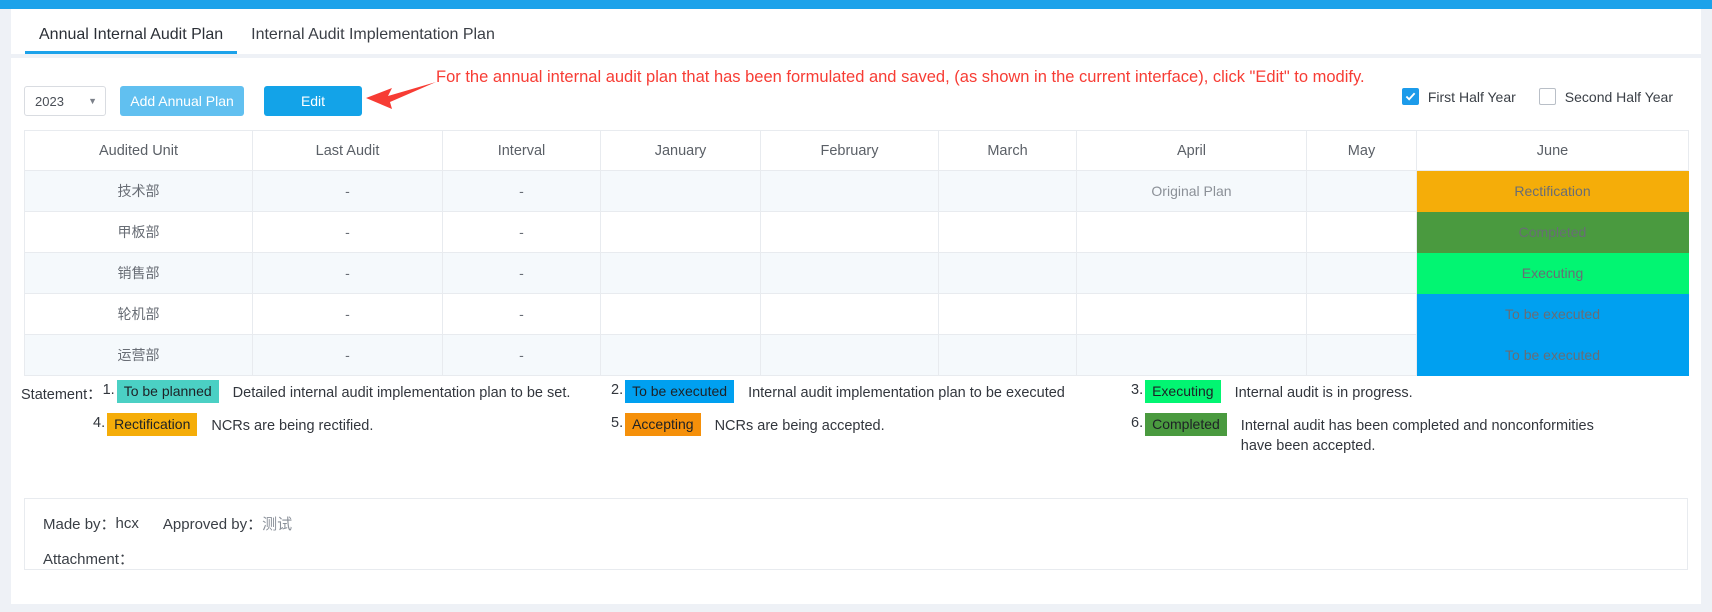 The image size is (1712, 612). I want to click on legend-title: Statement：, so click(61, 395).